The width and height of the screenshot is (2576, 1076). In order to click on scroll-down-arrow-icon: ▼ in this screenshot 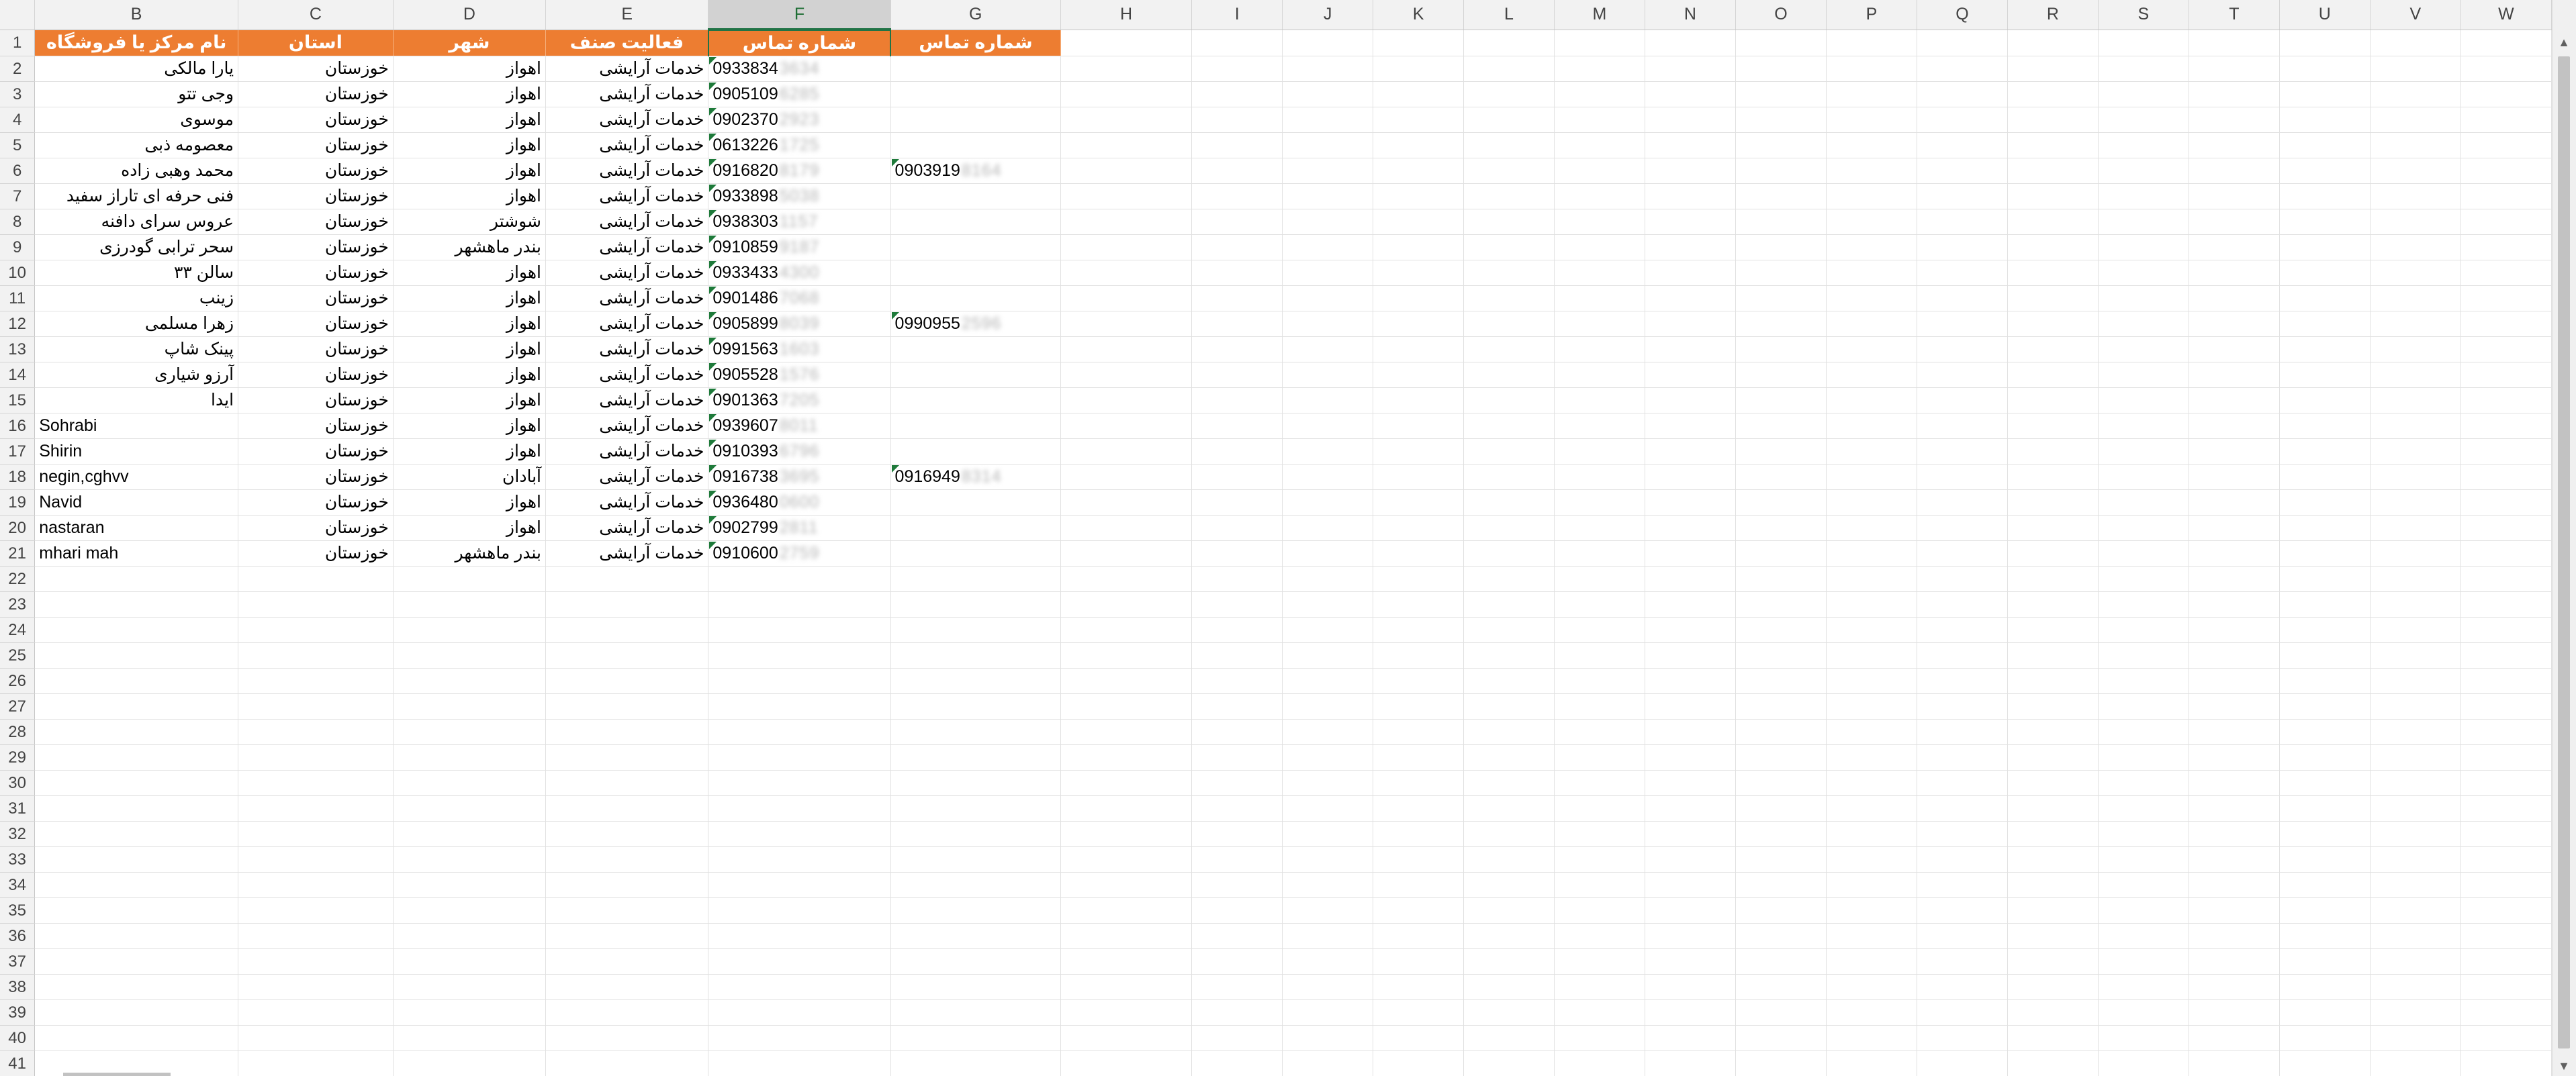, I will do `click(2563, 1066)`.